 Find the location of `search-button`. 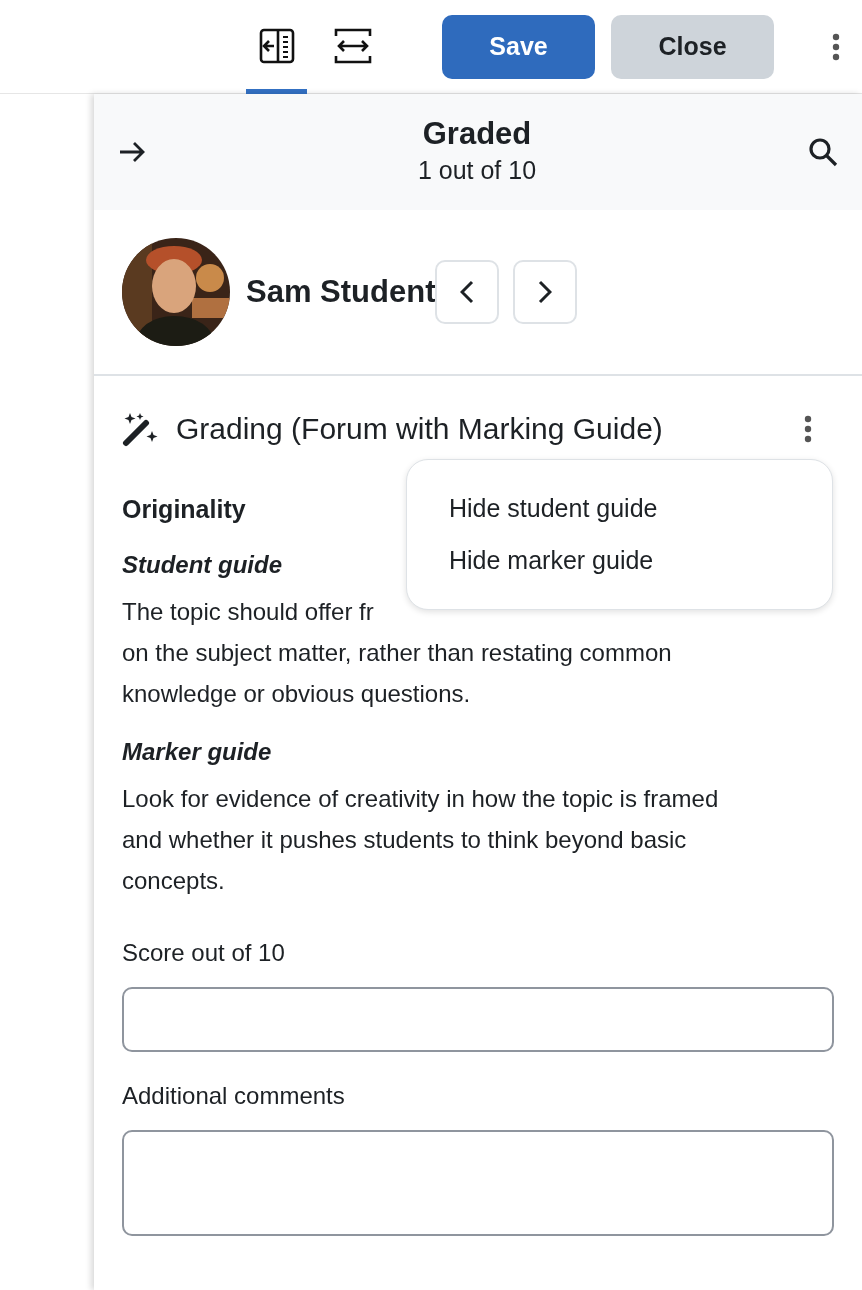

search-button is located at coordinates (823, 152).